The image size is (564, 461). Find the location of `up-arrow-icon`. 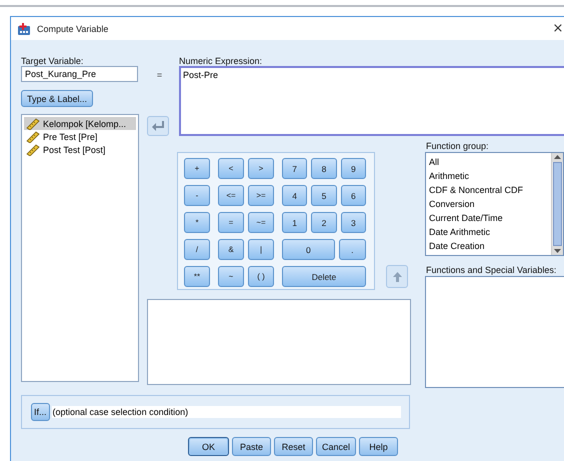

up-arrow-icon is located at coordinates (397, 277).